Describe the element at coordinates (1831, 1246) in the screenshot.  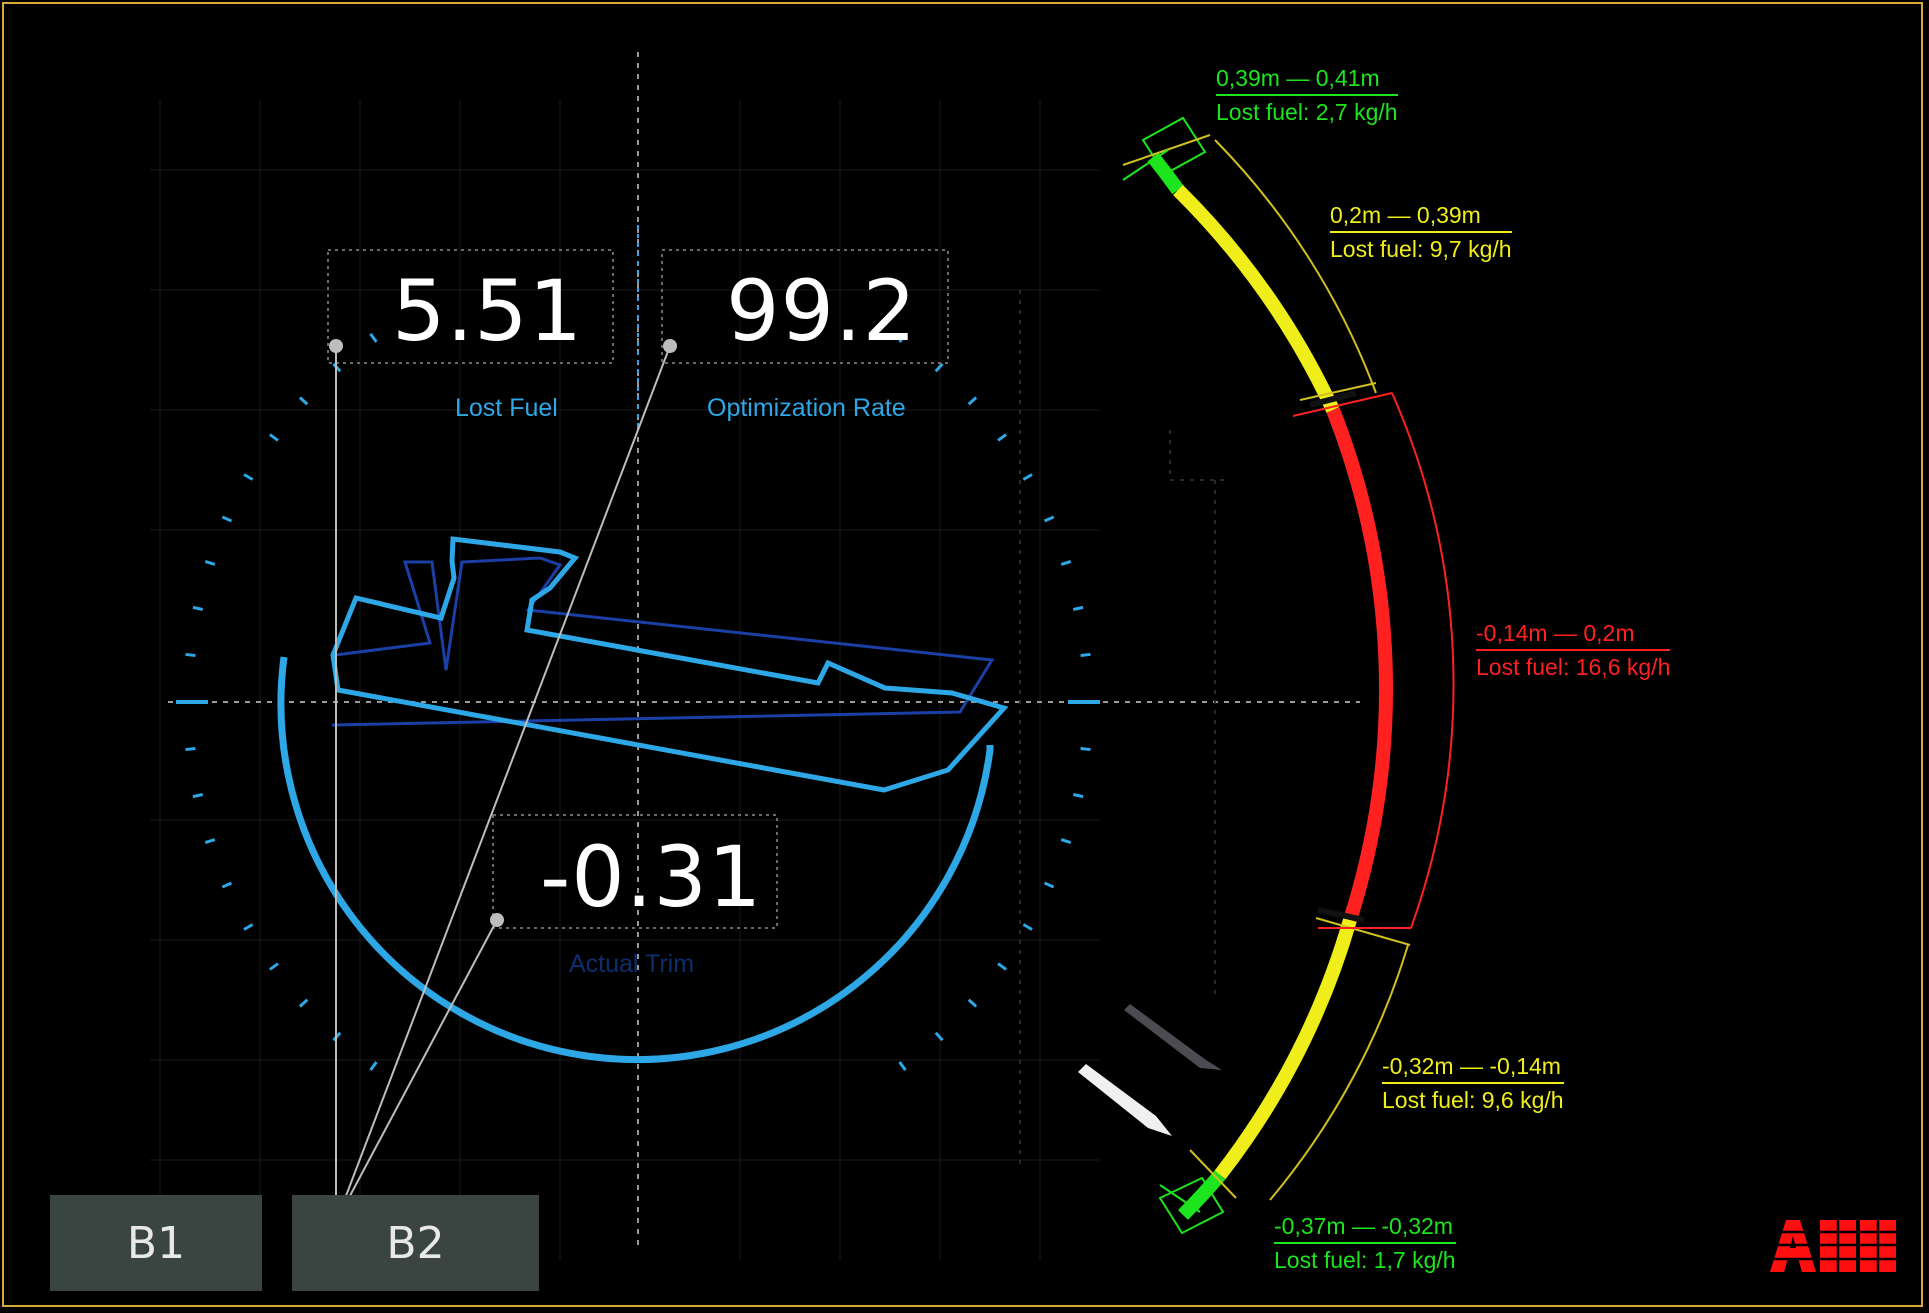
I see `abb-logo` at that location.